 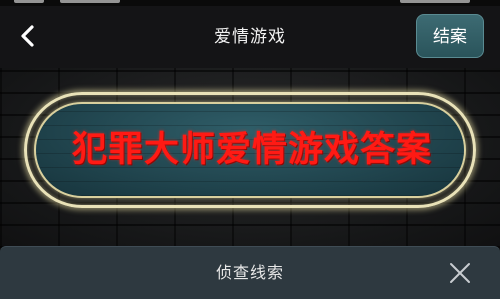 I want to click on close-panel-button, so click(x=460, y=273).